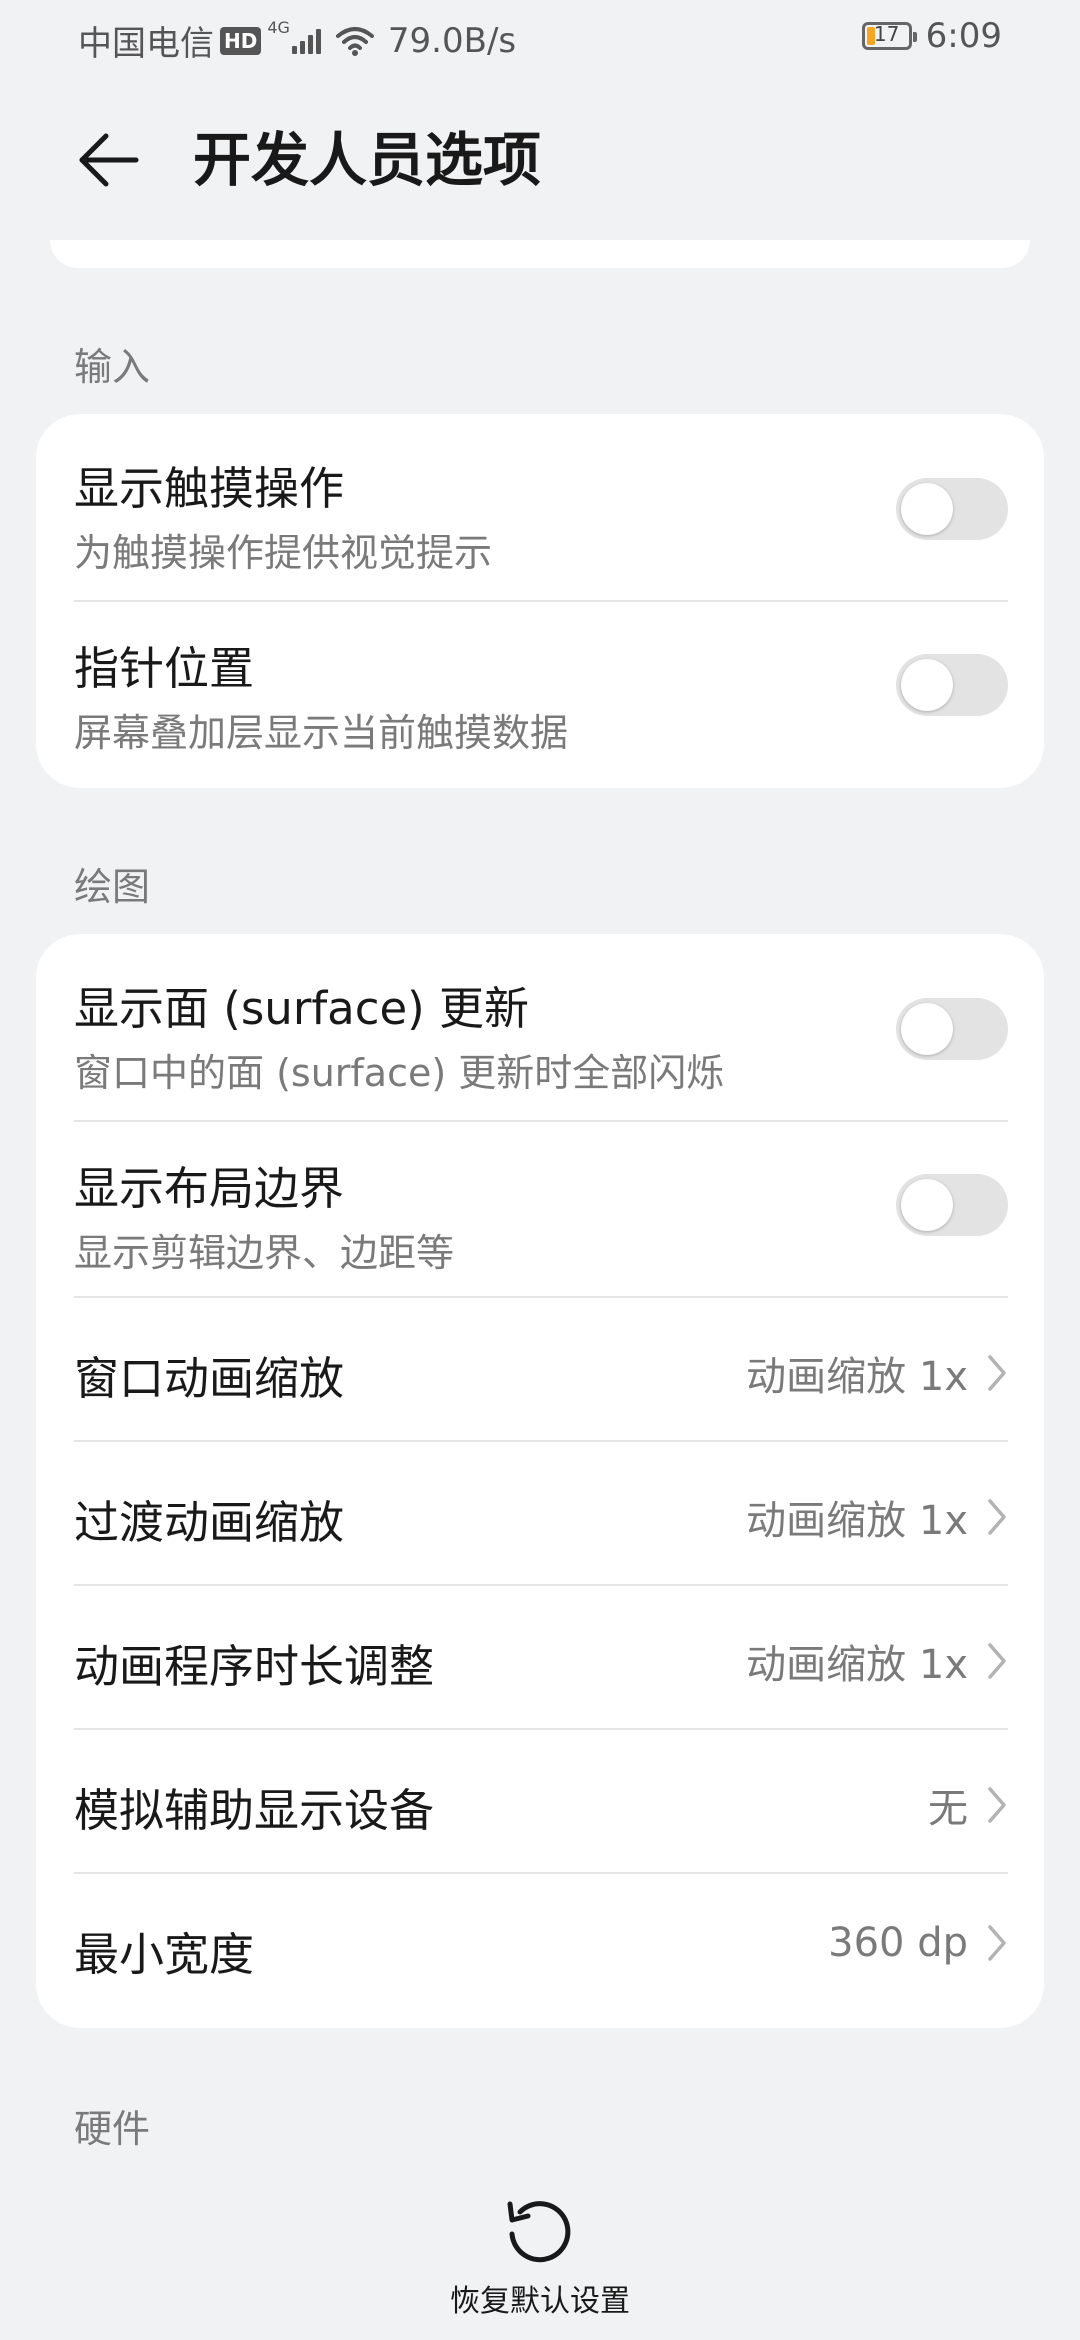 The image size is (1080, 2340). Describe the element at coordinates (541, 1210) in the screenshot. I see `show-layout-bounds-row: 显示布局边界 显示剪辑边界、边距等` at that location.